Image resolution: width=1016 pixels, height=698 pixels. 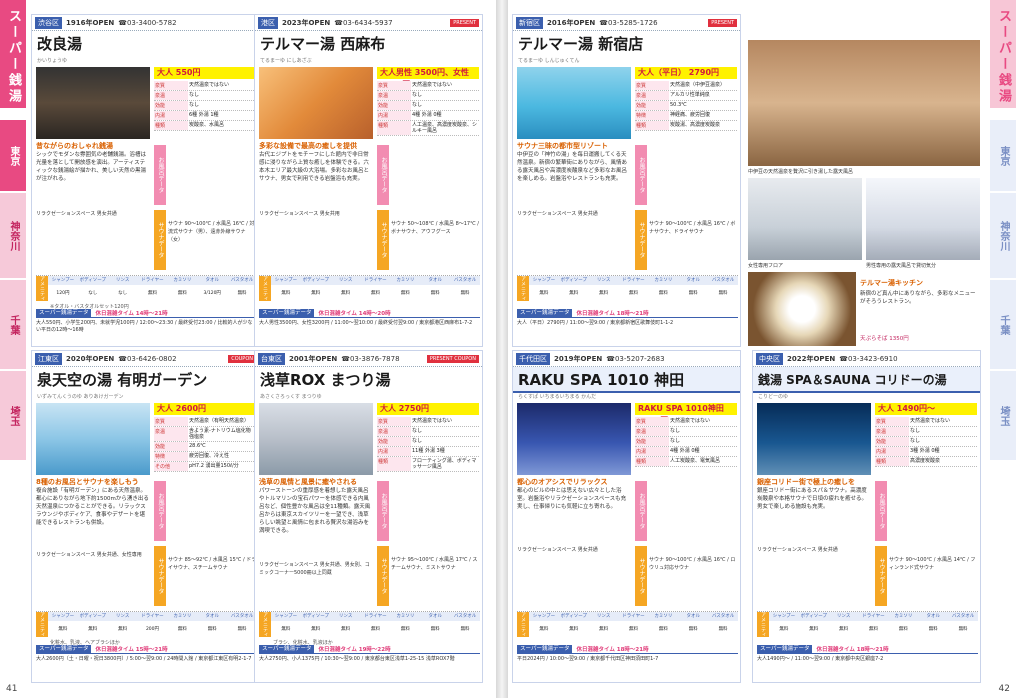 I want to click on sauna-info: サウナ 95〜100℃ / 水風呂 17℃ / スチームサウナ、ミストサウナ, so click(x=434, y=564).